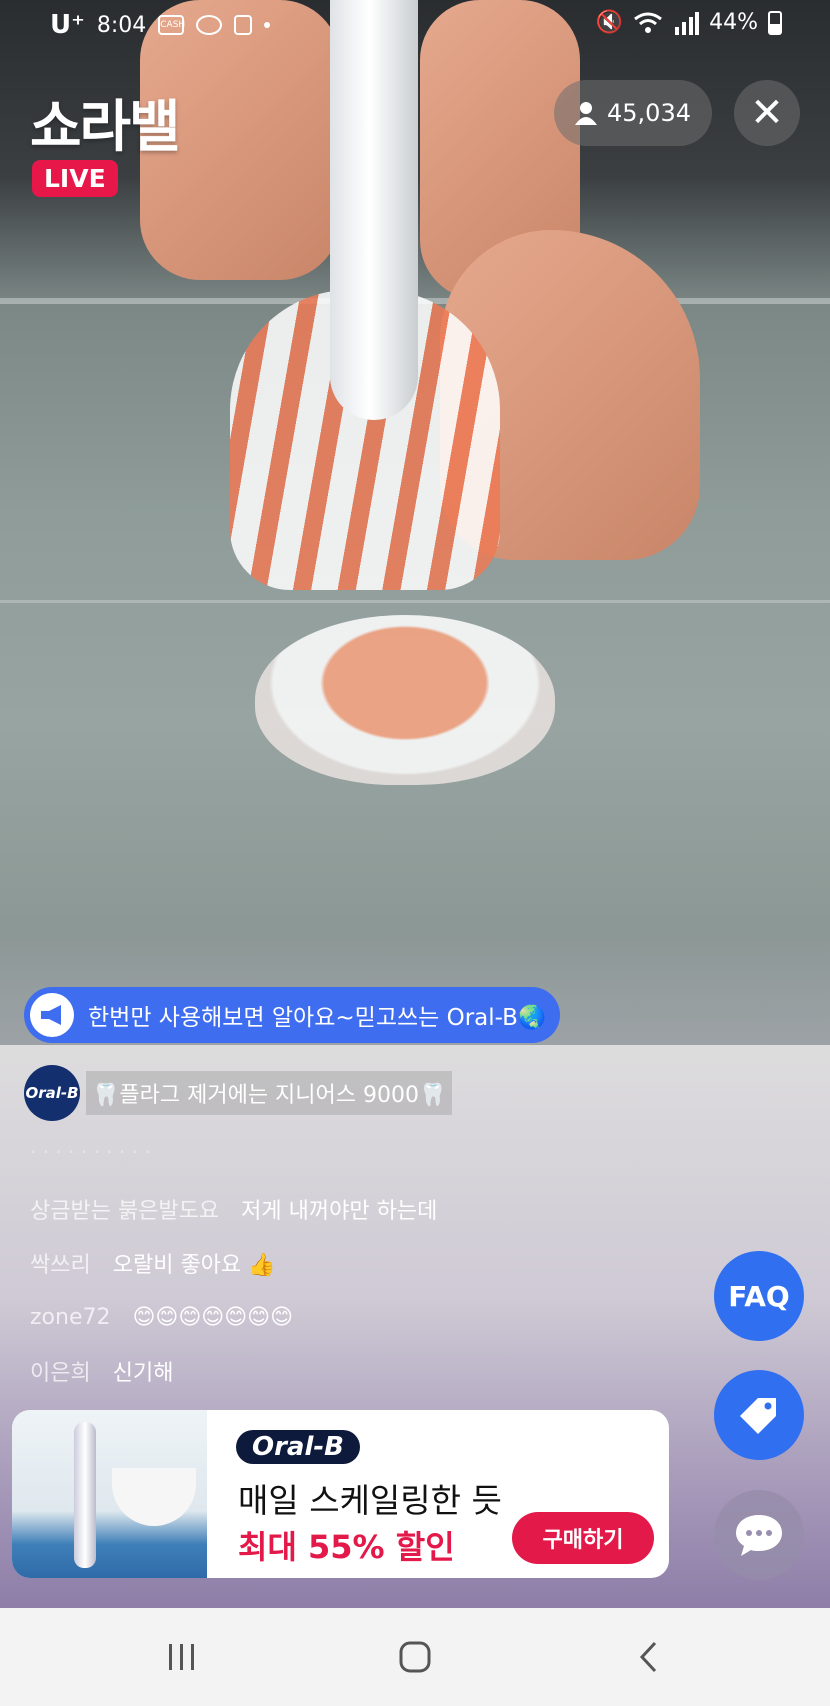 This screenshot has height=1706, width=830. What do you see at coordinates (267, 25) in the screenshot?
I see `notification-dot-icon` at bounding box center [267, 25].